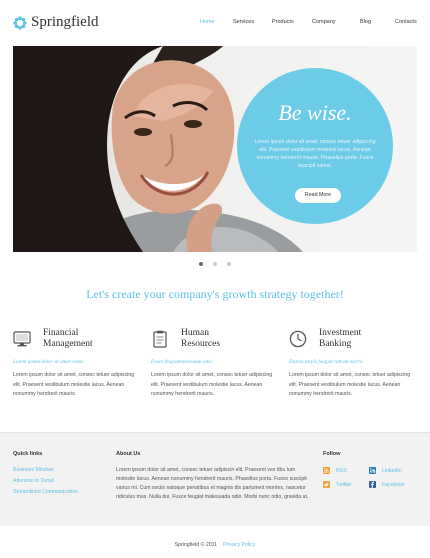 The height and width of the screenshot is (558, 430). What do you see at coordinates (207, 22) in the screenshot?
I see `nav-home: Home` at bounding box center [207, 22].